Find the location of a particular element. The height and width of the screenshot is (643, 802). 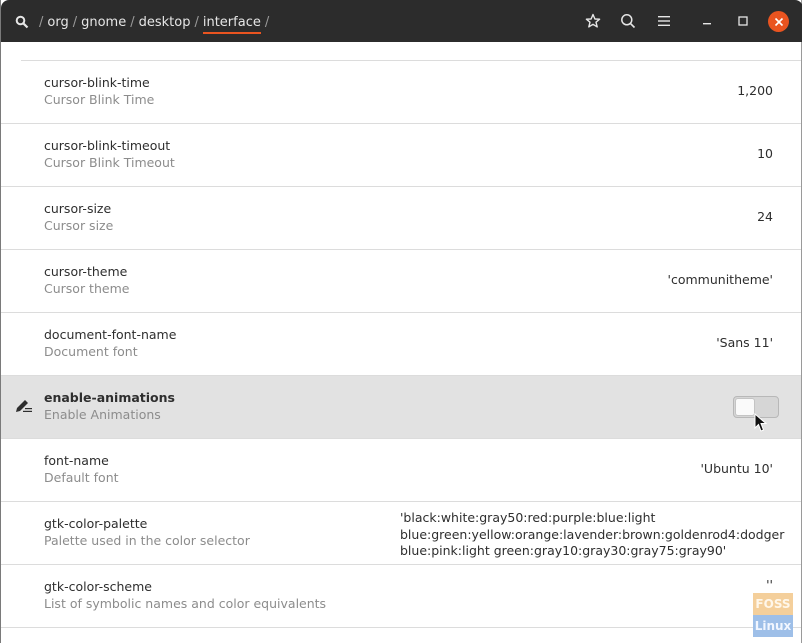

key-name: enable-animations is located at coordinates (109, 397).